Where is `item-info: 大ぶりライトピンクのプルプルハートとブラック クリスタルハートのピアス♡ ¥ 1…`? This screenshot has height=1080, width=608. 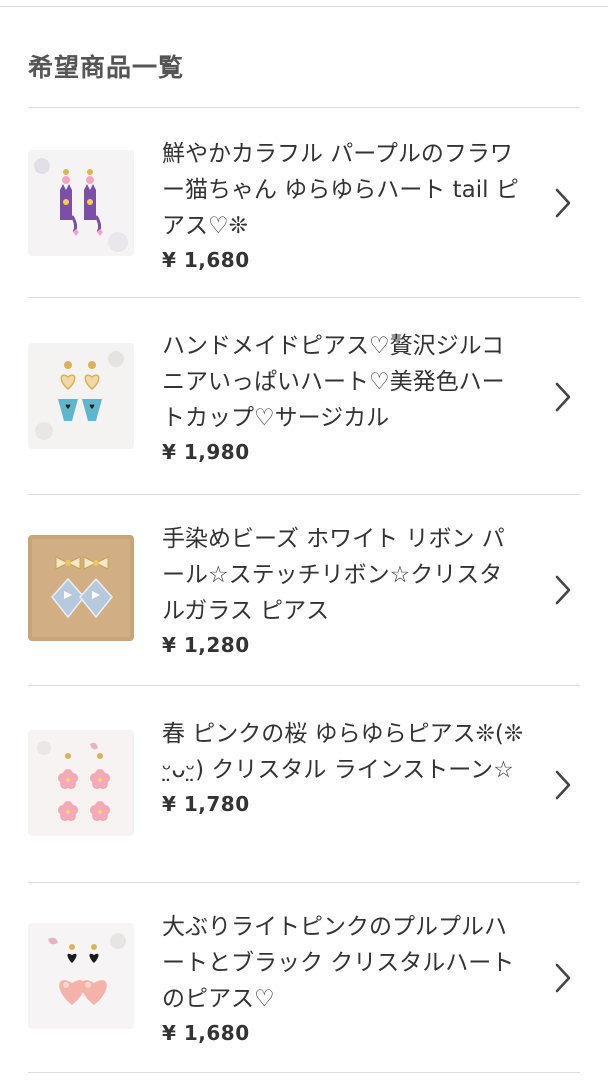 item-info: 大ぶりライトピンクのプルプルハートとブラック クリスタルハートのピアス♡ ¥ 1… is located at coordinates (343, 977).